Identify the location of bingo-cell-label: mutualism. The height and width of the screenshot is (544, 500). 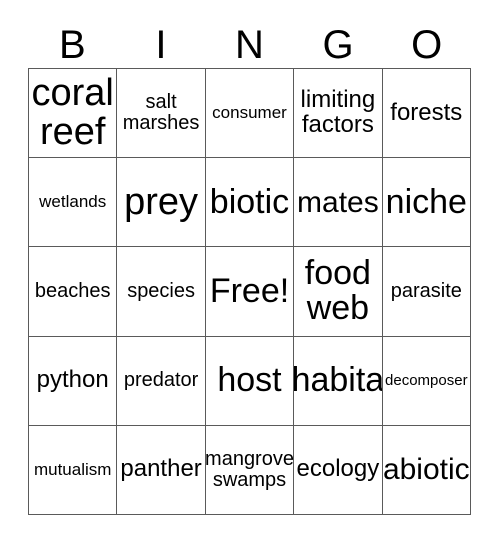
(72, 470).